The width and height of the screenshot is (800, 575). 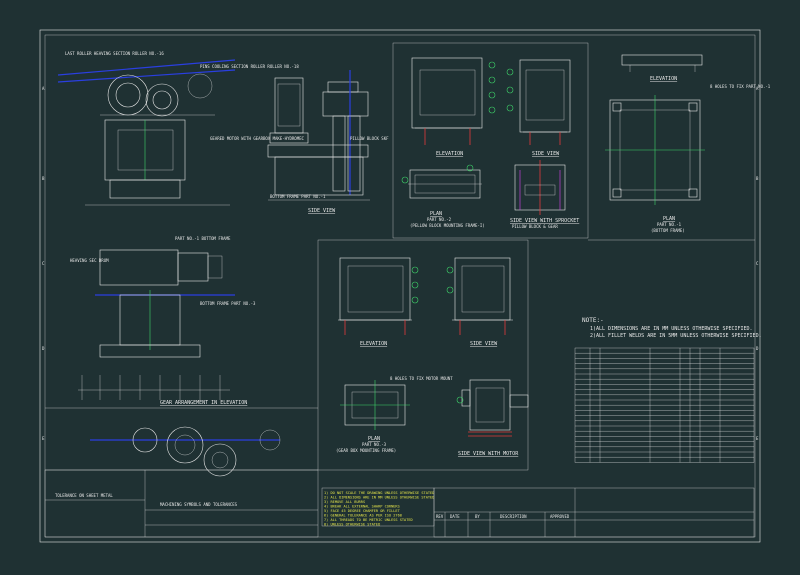 What do you see at coordinates (757, 178) in the screenshot?
I see `zone-b-right: B` at bounding box center [757, 178].